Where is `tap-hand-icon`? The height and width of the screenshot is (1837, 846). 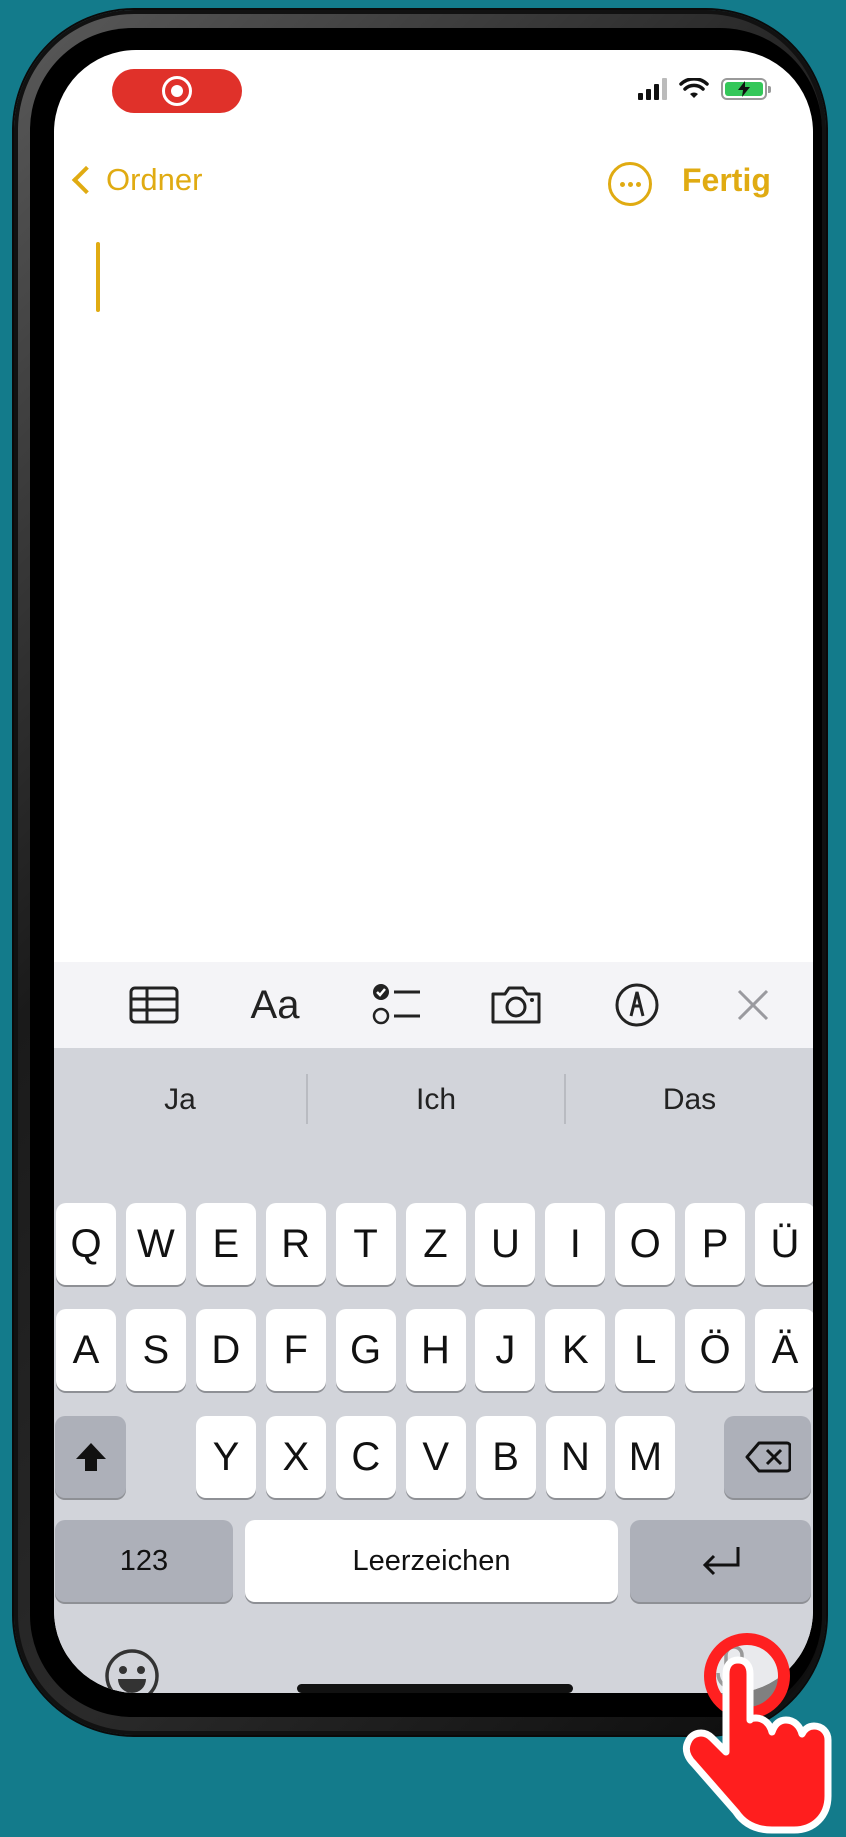 tap-hand-icon is located at coordinates (757, 1744).